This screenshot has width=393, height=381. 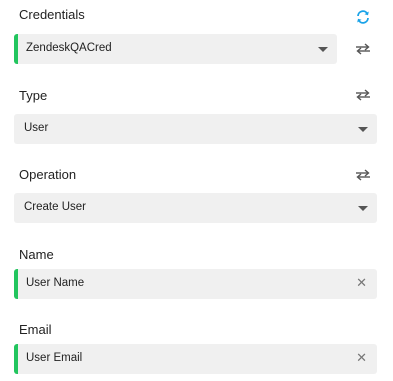 What do you see at coordinates (195, 284) in the screenshot?
I see `name-input: User Name ✕` at bounding box center [195, 284].